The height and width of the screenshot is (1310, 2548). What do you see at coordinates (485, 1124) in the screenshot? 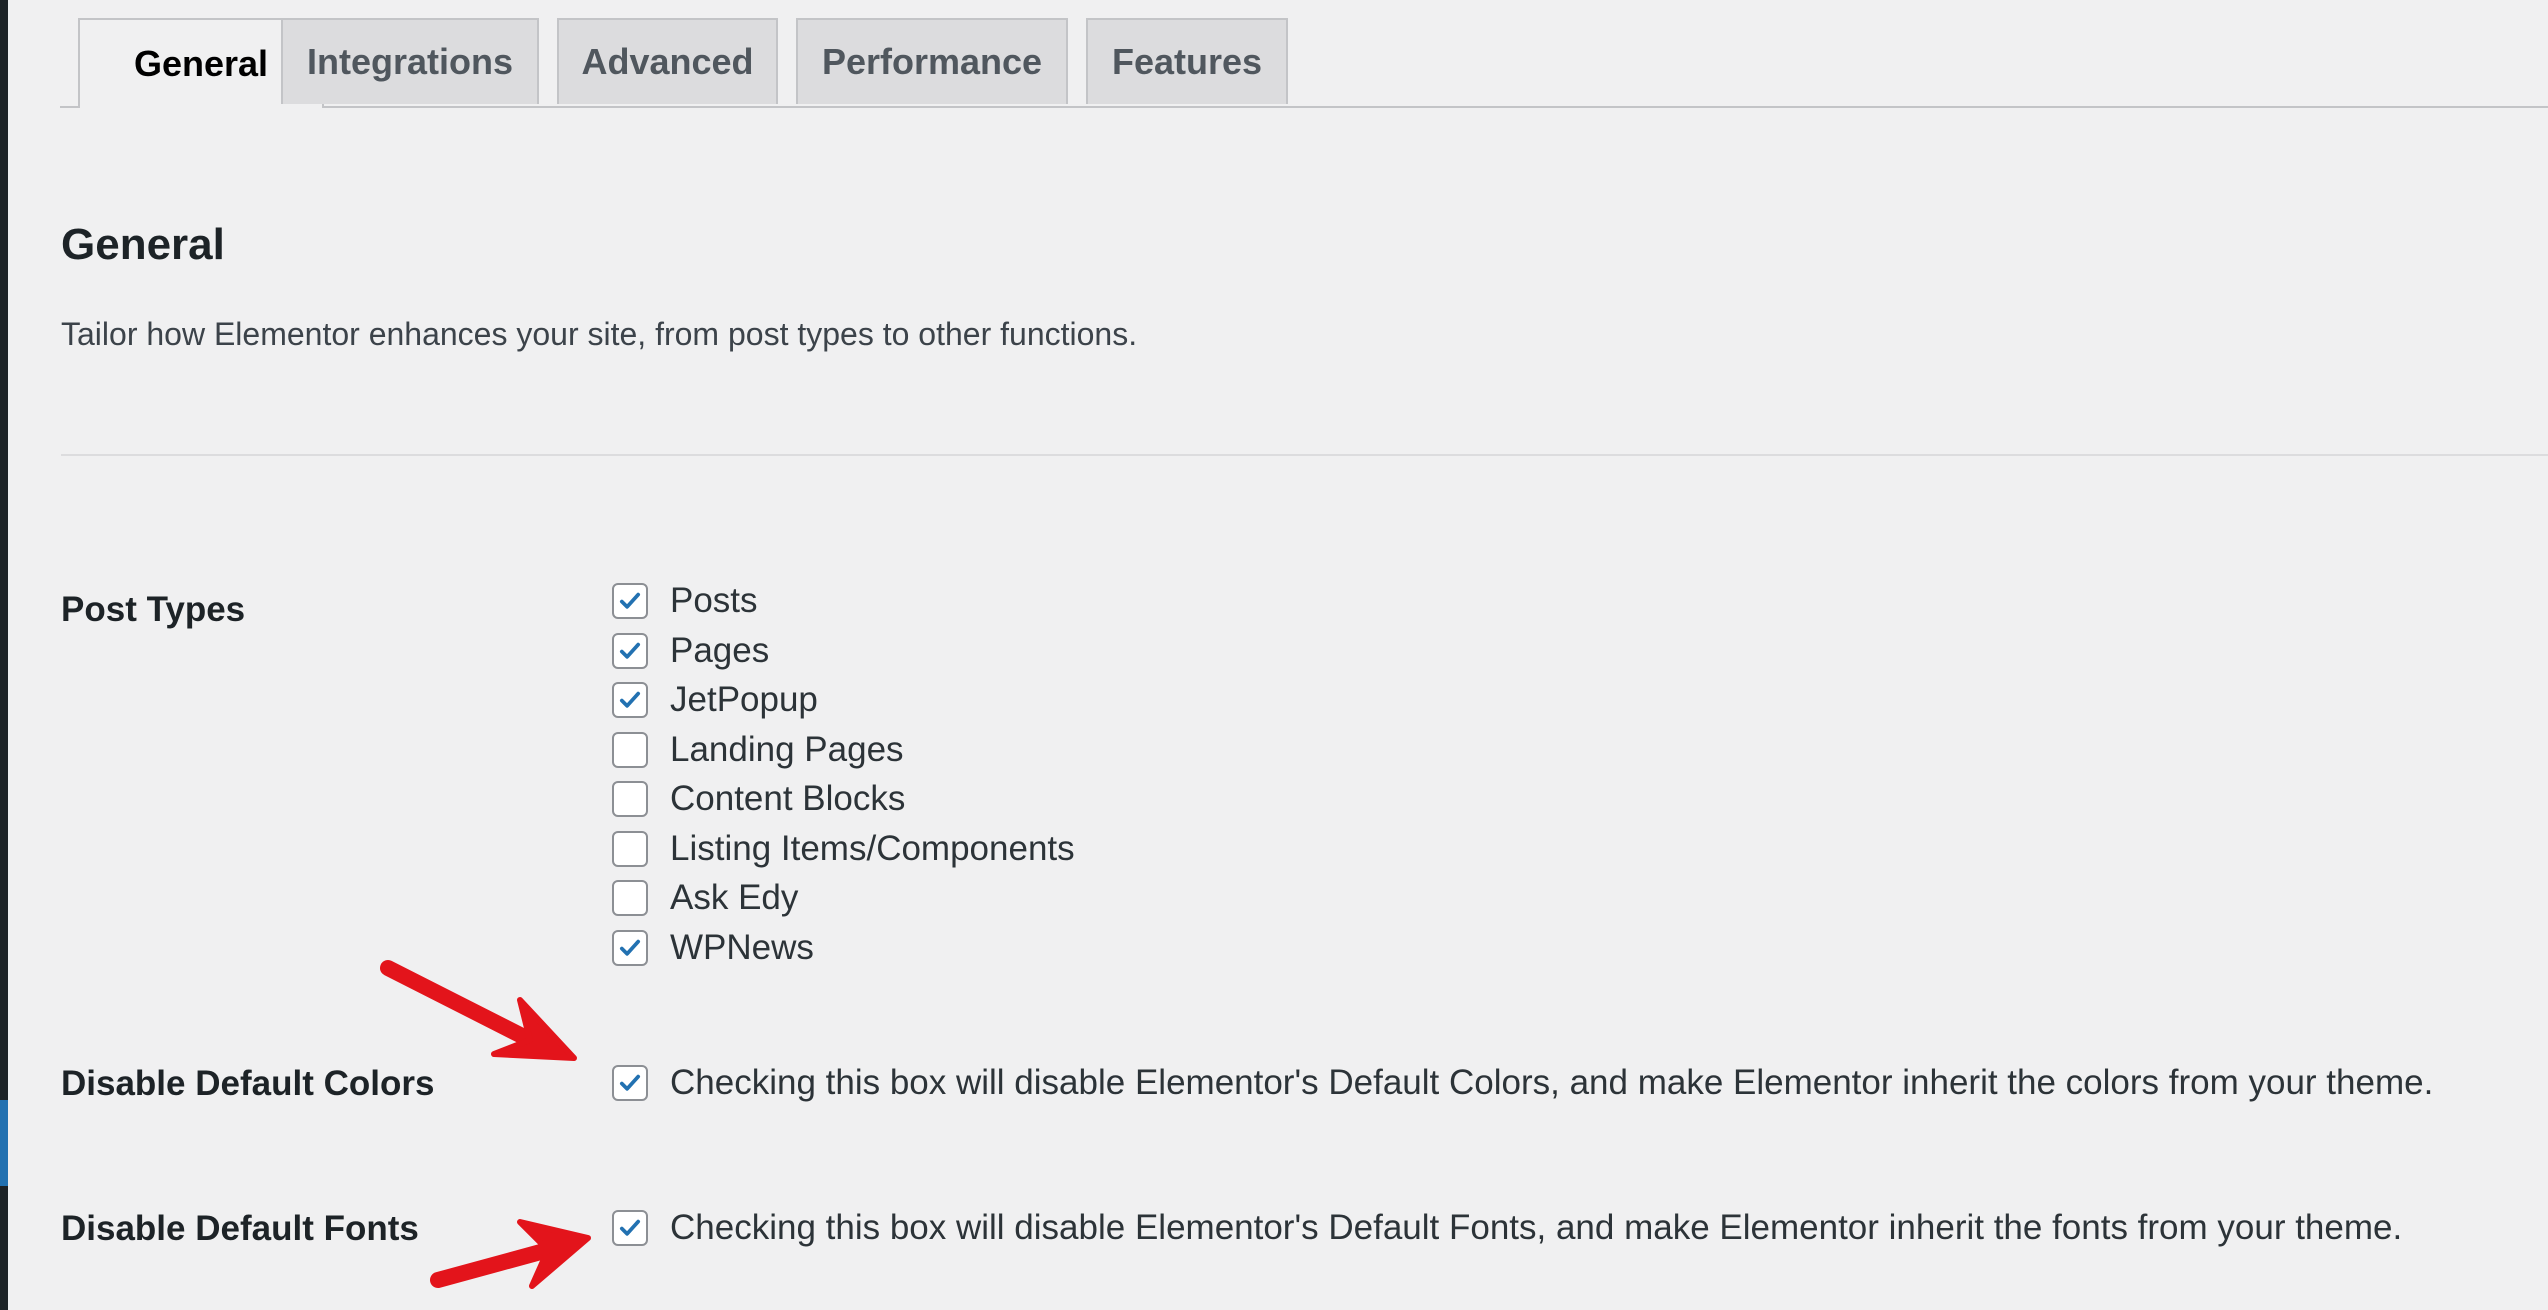
I see `annotation-arrows` at bounding box center [485, 1124].